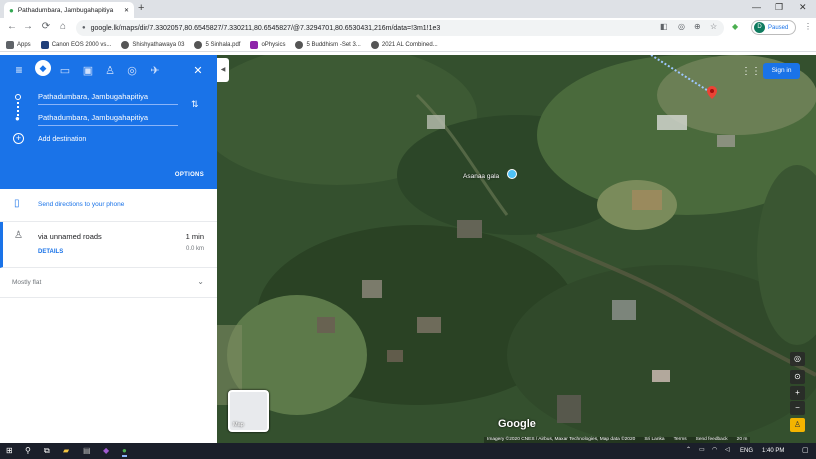  What do you see at coordinates (65, 70) in the screenshot?
I see `car-mode-icon: ▭` at bounding box center [65, 70].